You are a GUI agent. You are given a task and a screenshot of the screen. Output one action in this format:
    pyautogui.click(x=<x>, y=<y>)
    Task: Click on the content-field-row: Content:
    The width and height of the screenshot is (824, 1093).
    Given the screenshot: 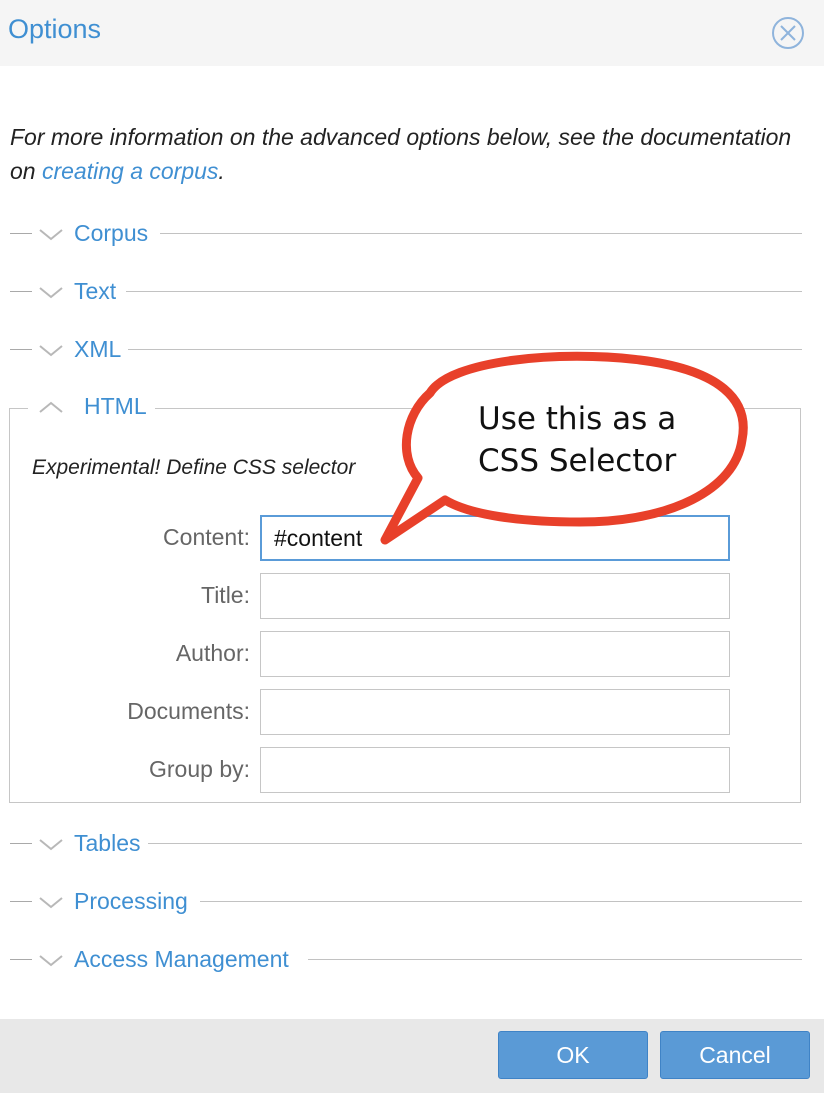 What is the action you would take?
    pyautogui.click(x=406, y=538)
    